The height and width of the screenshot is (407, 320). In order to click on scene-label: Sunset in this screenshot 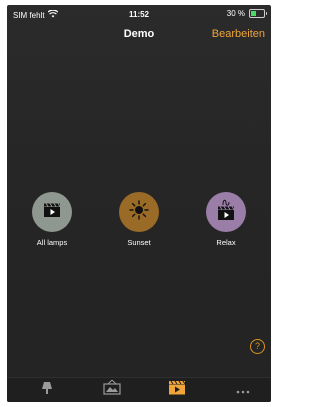, I will do `click(139, 242)`.